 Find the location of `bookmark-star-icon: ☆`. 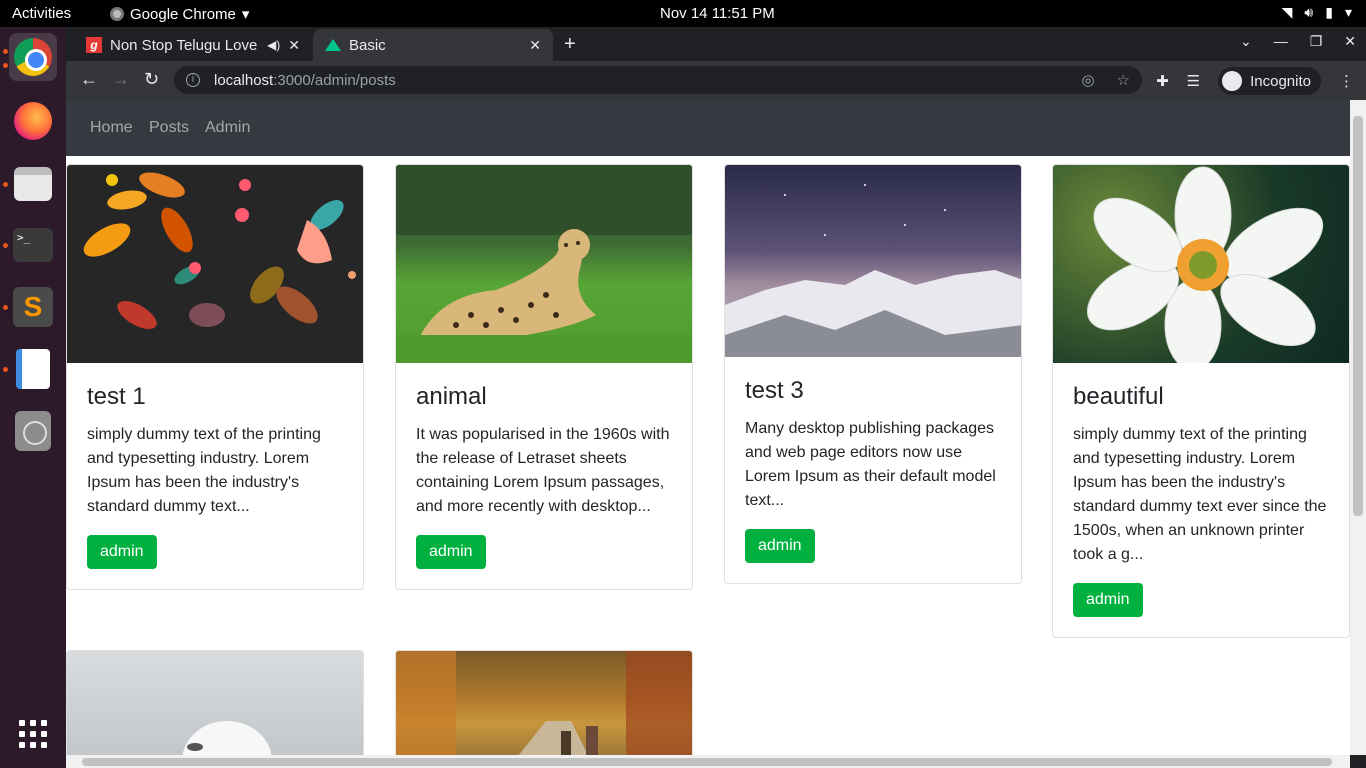

bookmark-star-icon: ☆ is located at coordinates (1123, 80).